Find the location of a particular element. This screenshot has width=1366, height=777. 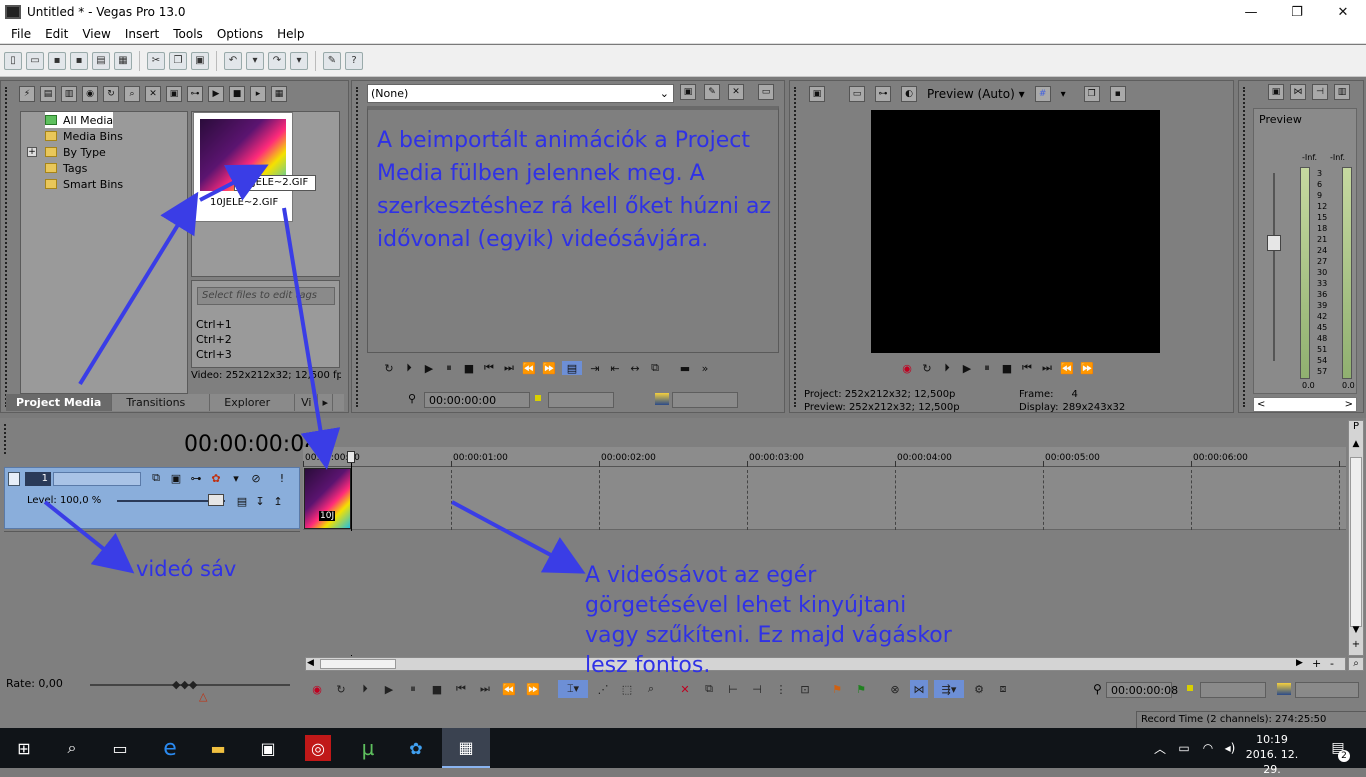

edge-browser-icon: e is located at coordinates (170, 748).